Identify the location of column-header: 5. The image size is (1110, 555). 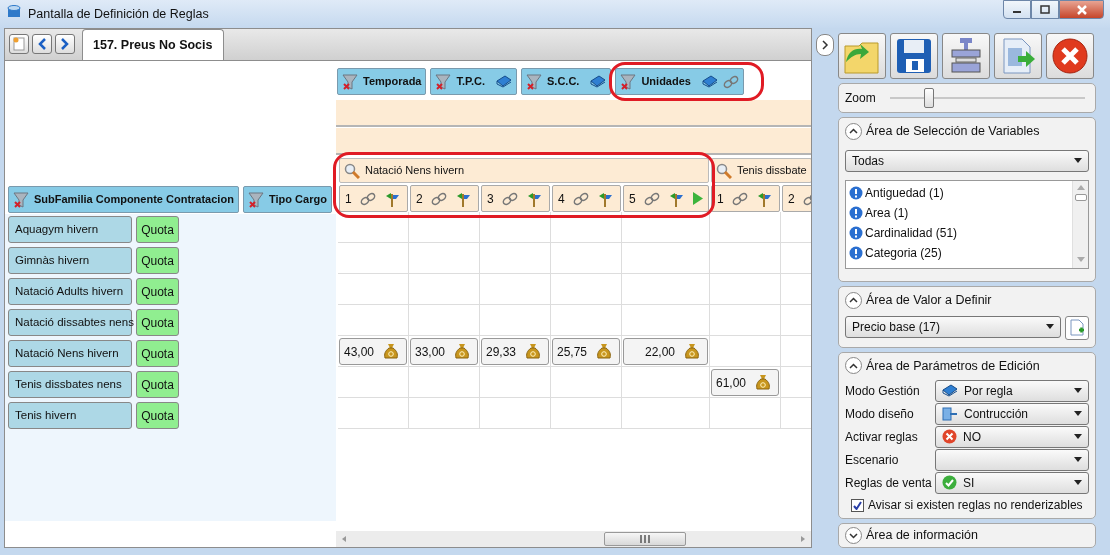
(666, 198).